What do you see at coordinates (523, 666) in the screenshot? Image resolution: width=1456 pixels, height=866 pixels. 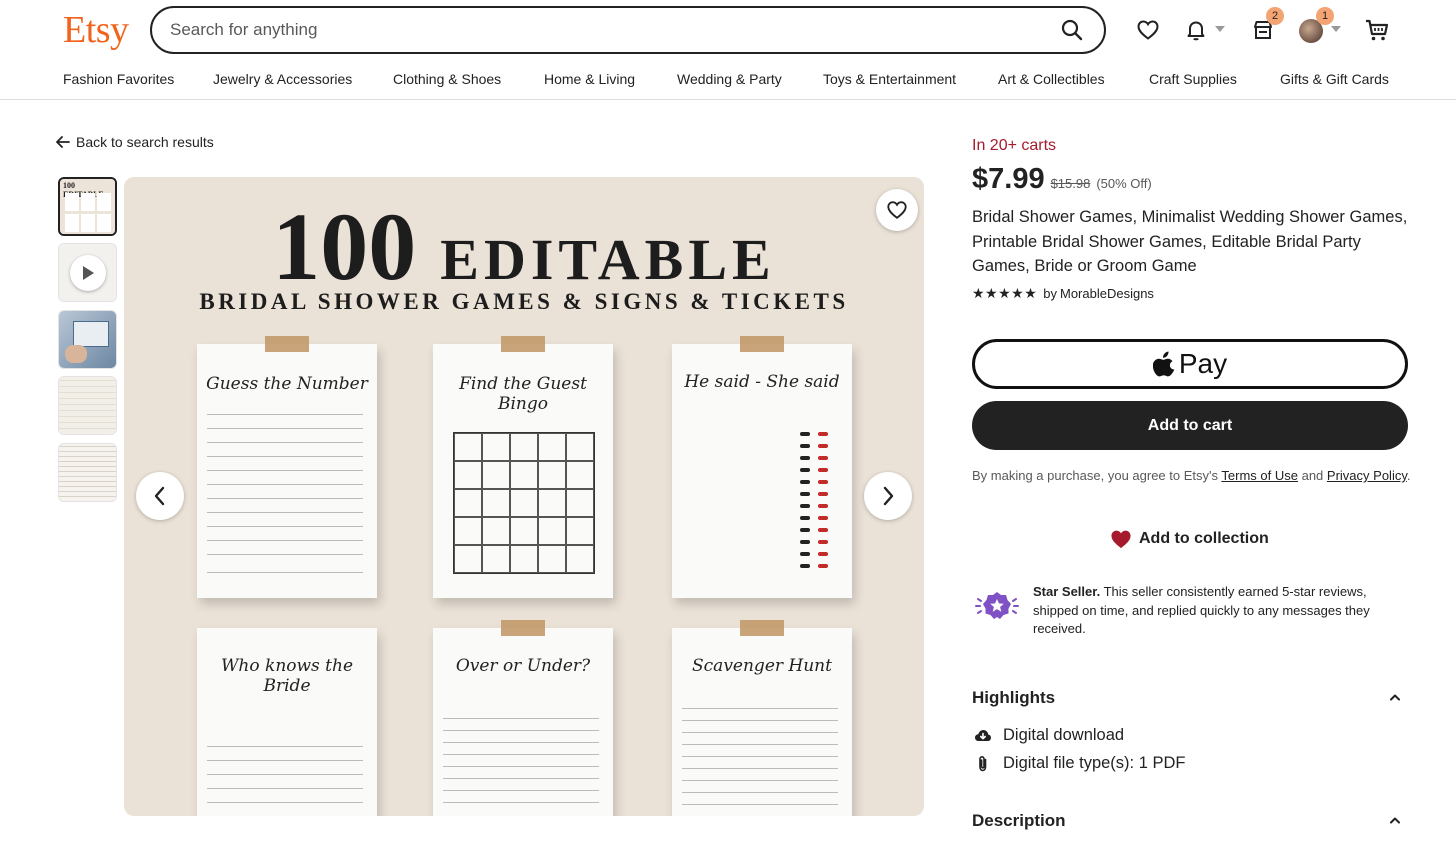 I see `game-card-title: Over or Under?` at bounding box center [523, 666].